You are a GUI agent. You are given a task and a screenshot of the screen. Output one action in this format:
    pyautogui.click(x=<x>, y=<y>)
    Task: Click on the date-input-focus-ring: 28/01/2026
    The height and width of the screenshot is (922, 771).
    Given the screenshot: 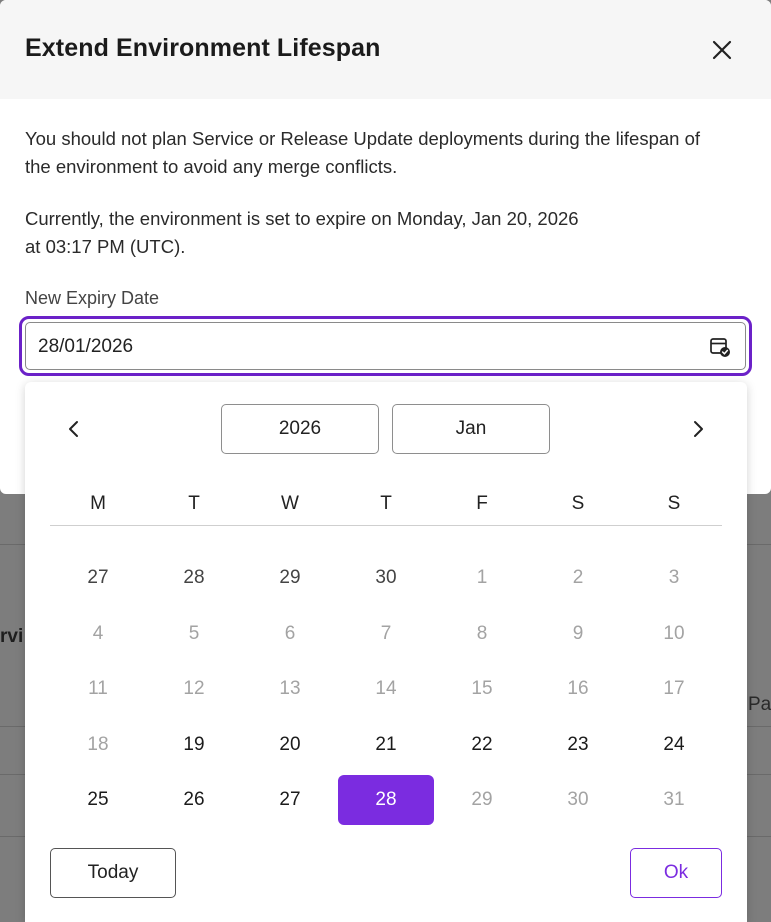 What is the action you would take?
    pyautogui.click(x=385, y=346)
    